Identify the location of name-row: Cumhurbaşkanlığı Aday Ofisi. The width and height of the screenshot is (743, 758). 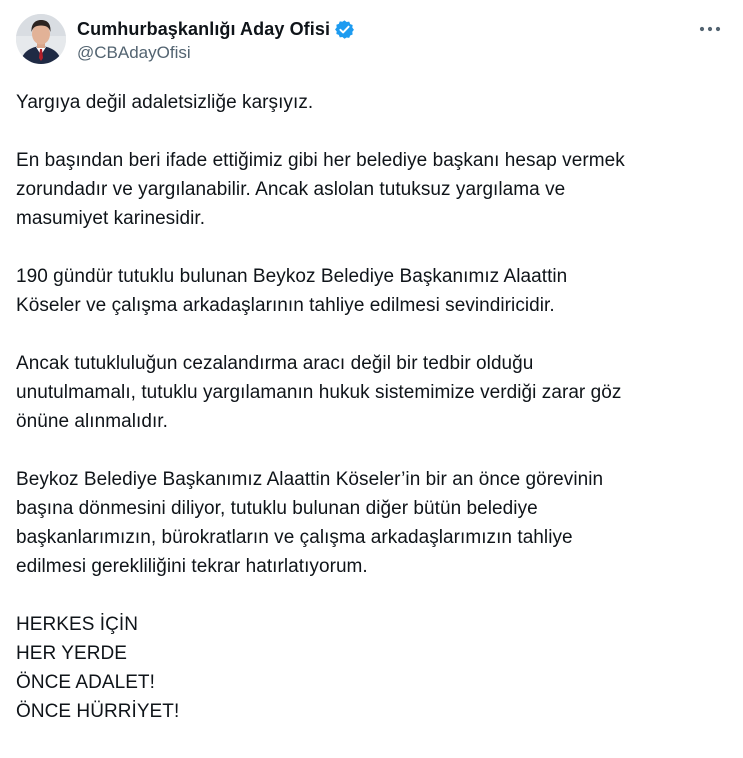
(216, 29).